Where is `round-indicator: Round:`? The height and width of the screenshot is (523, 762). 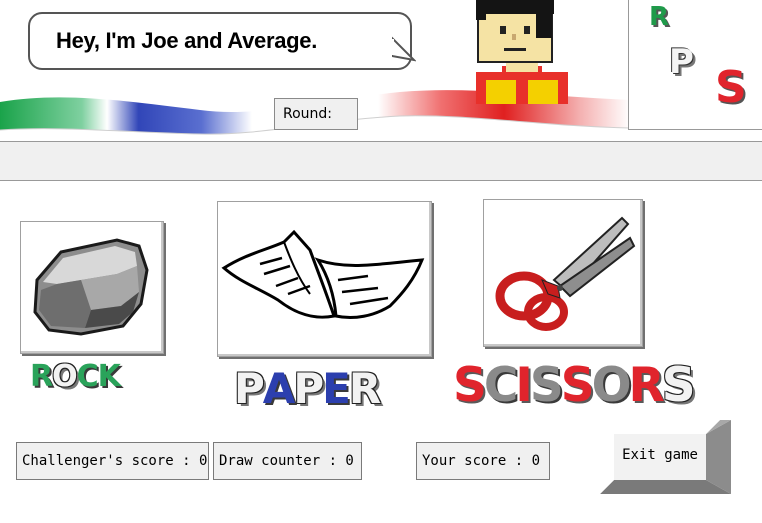
round-indicator: Round: is located at coordinates (316, 114).